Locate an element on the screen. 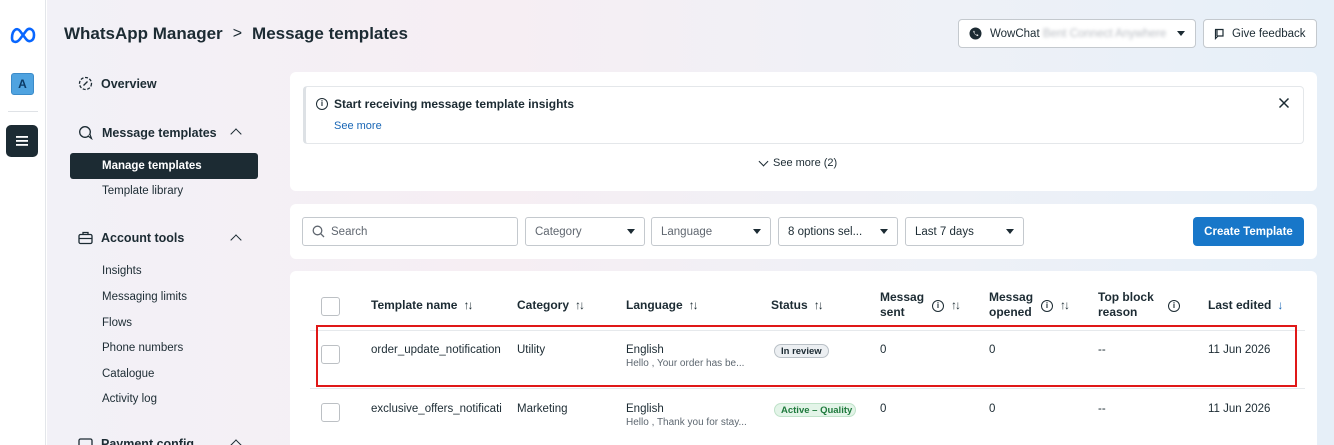 The width and height of the screenshot is (1334, 445). row-divider is located at coordinates (807, 388).